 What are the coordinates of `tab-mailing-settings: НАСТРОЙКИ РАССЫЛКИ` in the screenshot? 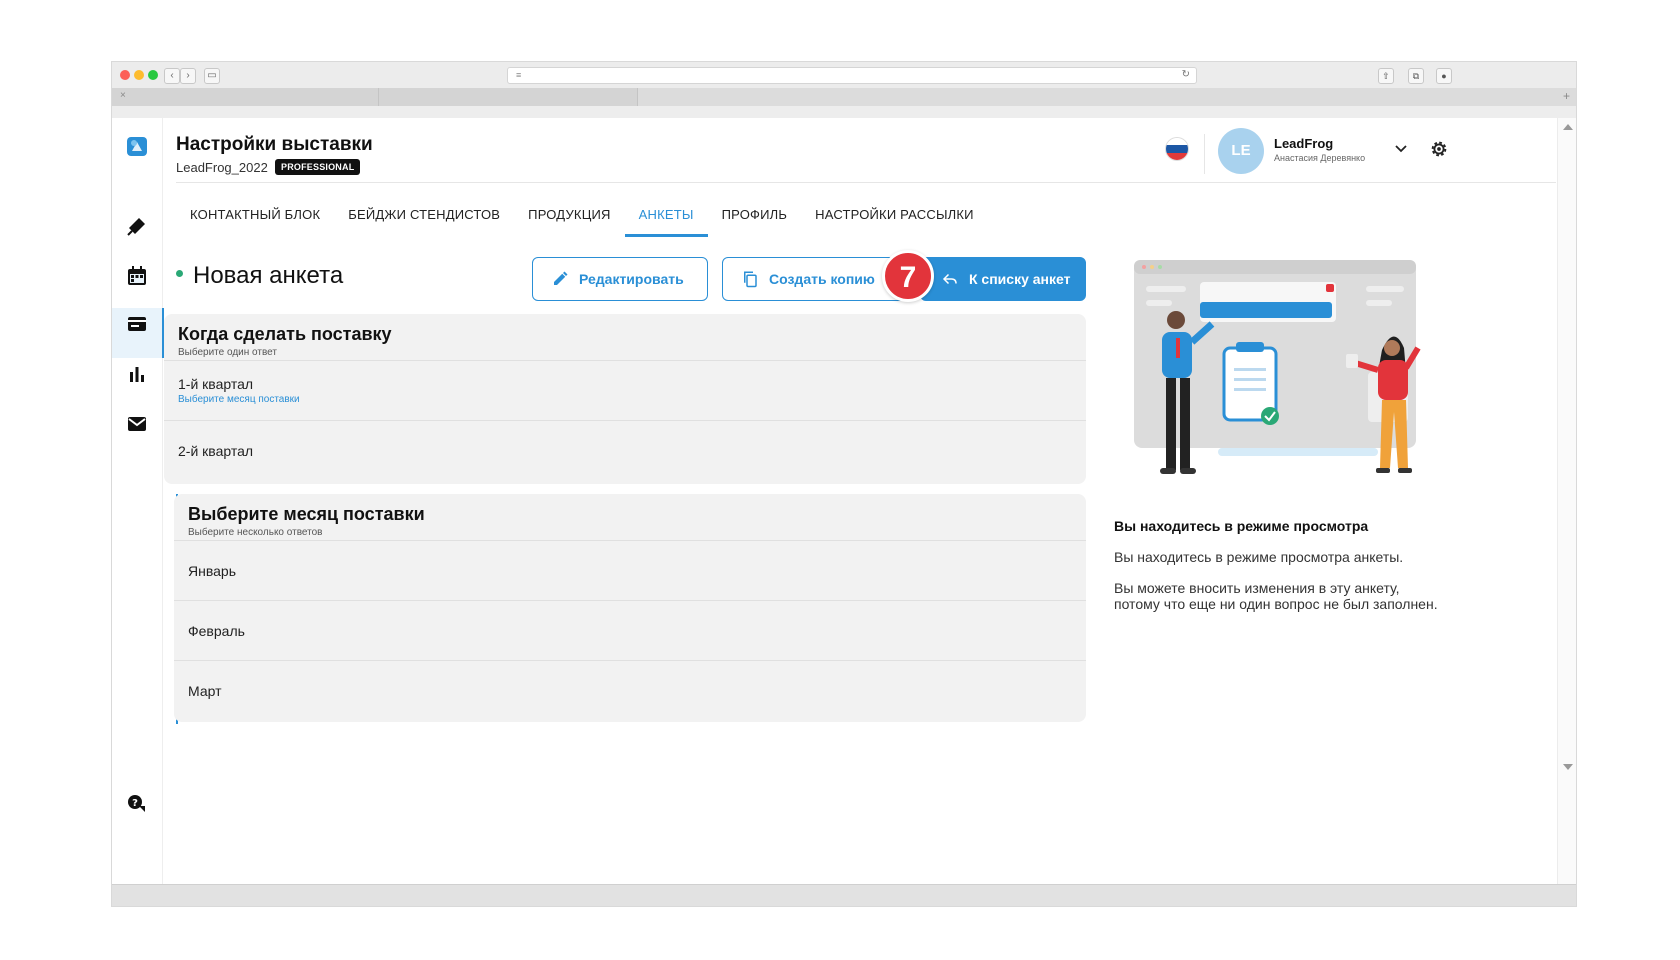 It's located at (894, 216).